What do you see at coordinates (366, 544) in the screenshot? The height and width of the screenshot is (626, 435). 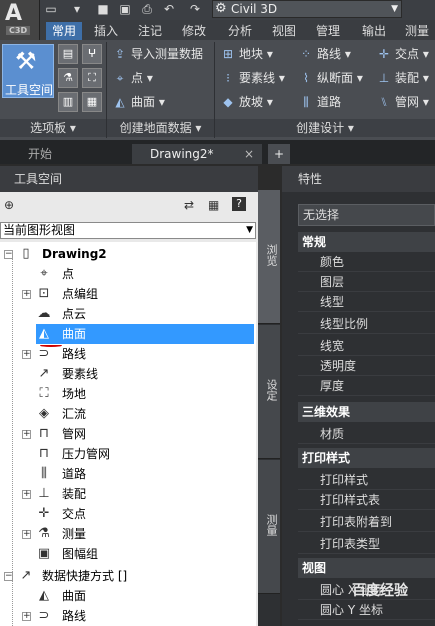 I see `prop-plot-table-type: 打印表类型` at bounding box center [366, 544].